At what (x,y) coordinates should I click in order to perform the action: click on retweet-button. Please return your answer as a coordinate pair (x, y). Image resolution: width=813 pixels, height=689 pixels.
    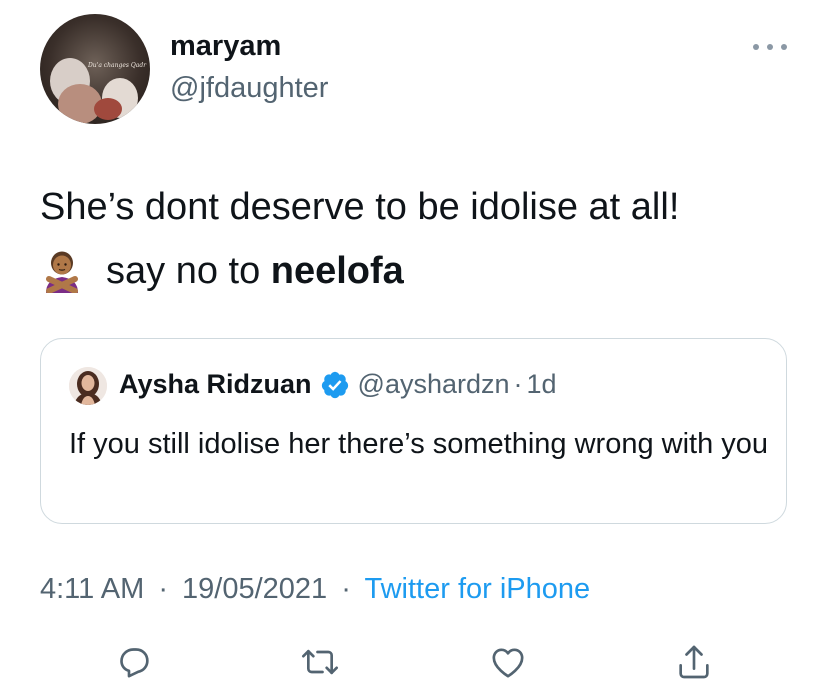
    Looking at the image, I should click on (320, 662).